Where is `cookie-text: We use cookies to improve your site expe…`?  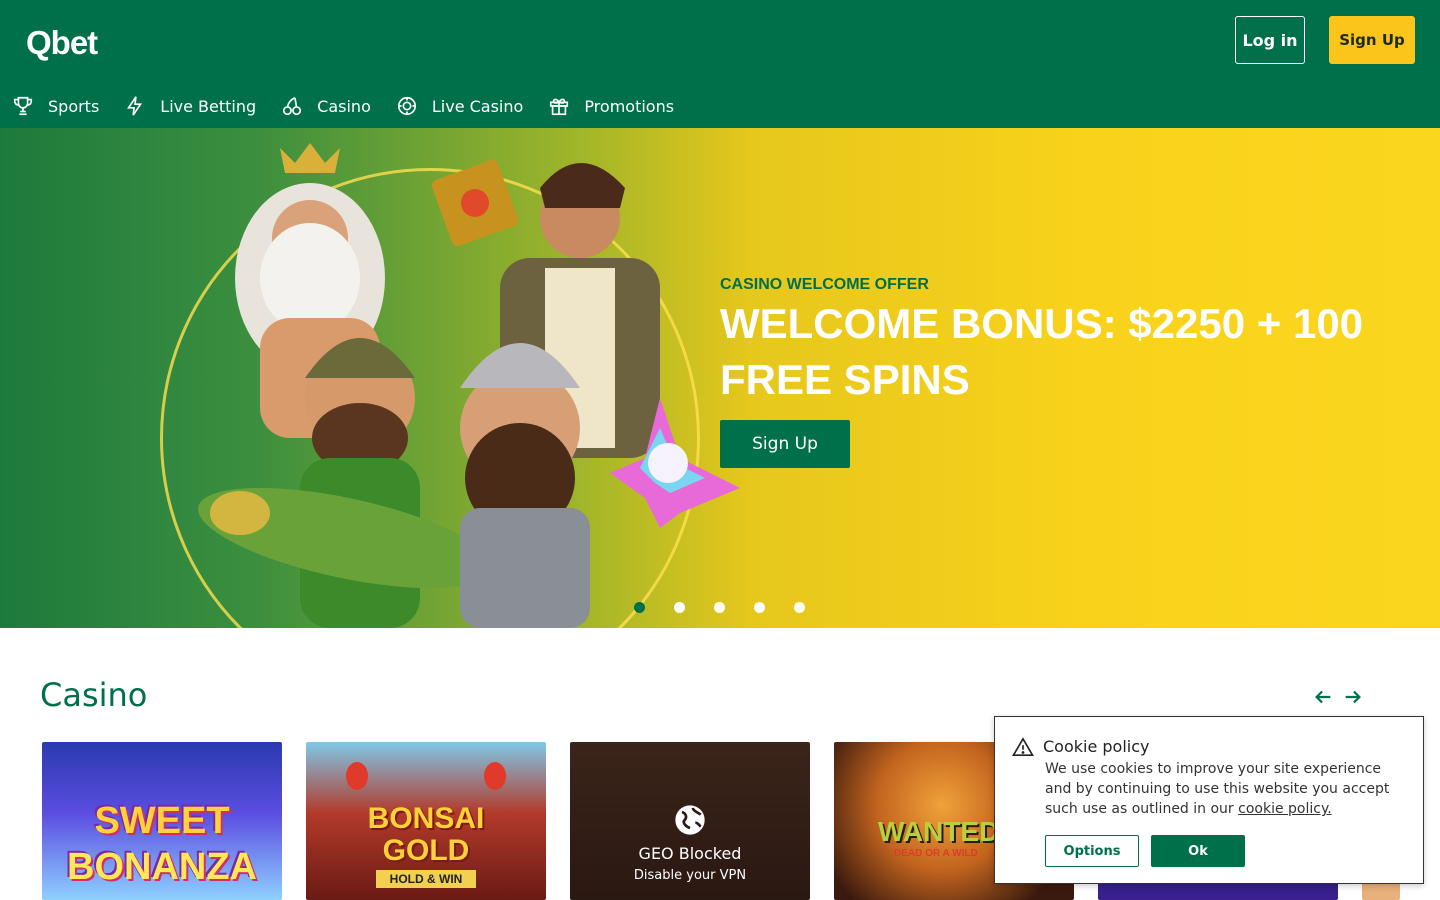
cookie-text: We use cookies to improve your site expe… is located at coordinates (1228, 789).